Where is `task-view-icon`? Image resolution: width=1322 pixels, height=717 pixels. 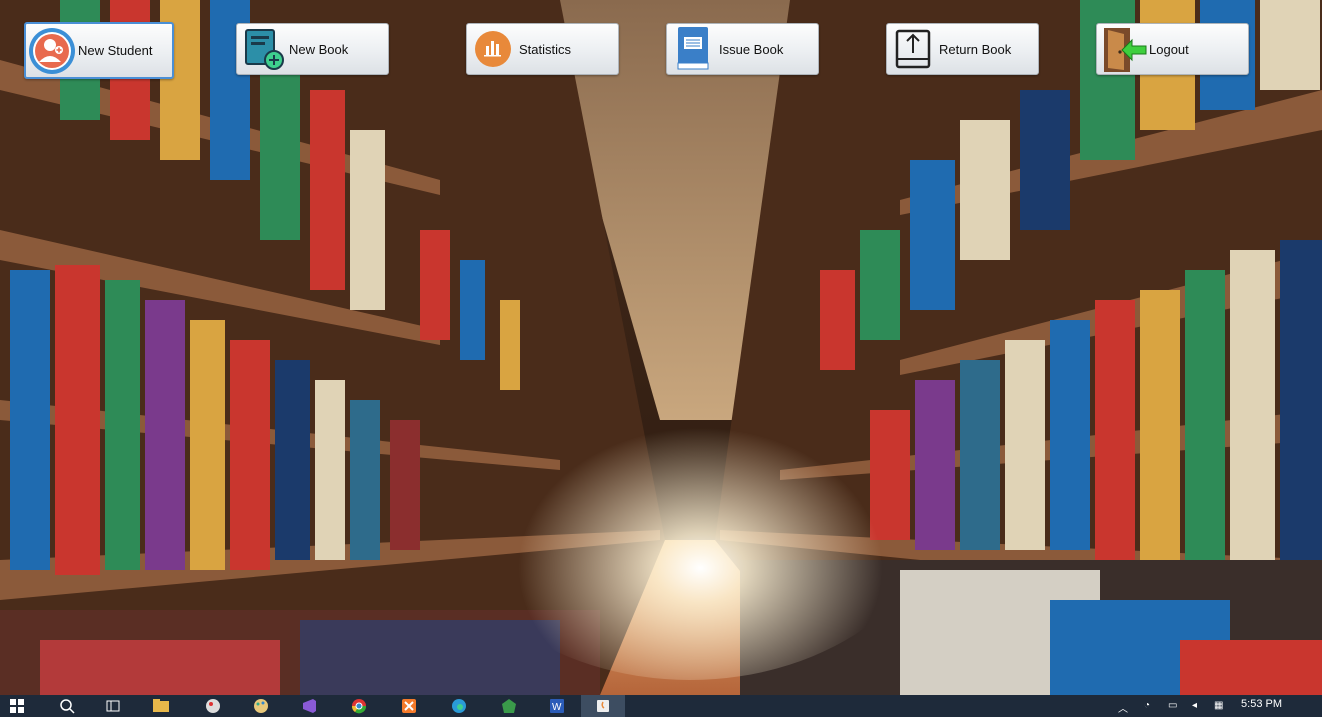
task-view-icon is located at coordinates (113, 706).